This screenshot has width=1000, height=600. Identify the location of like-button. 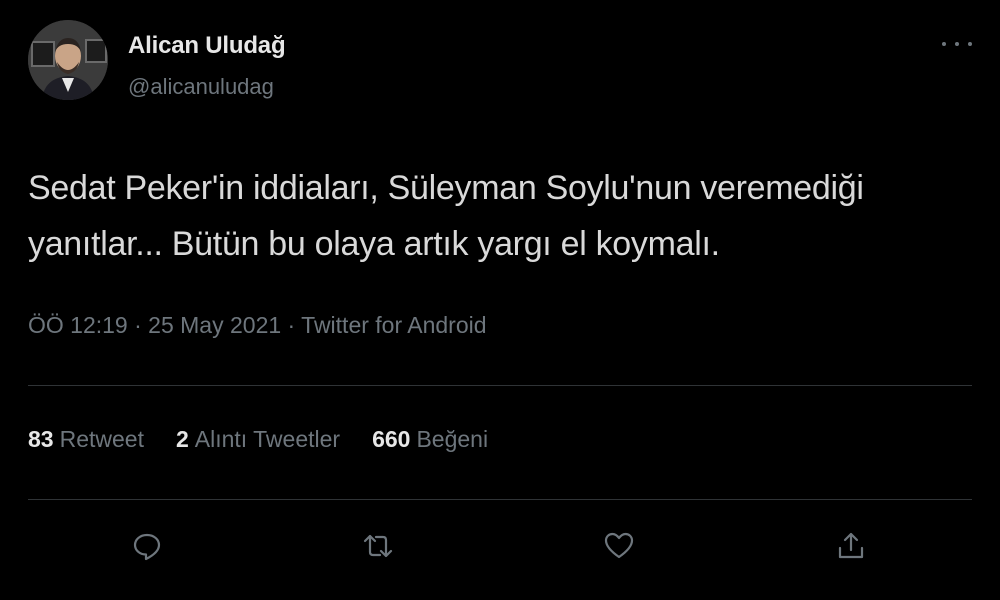
(619, 546).